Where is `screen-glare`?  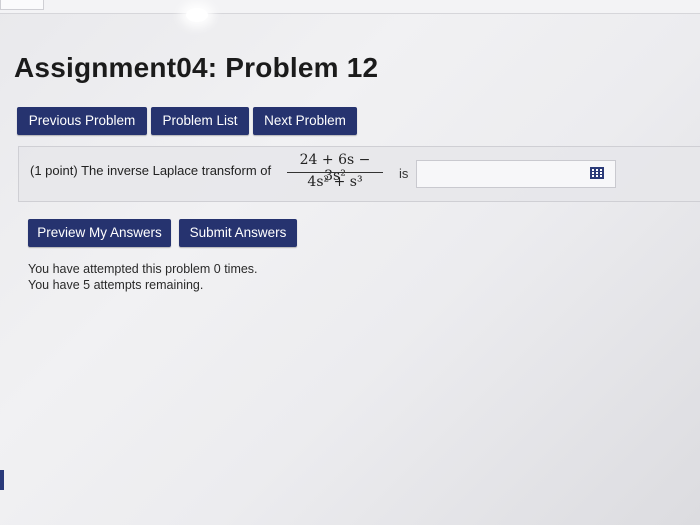 screen-glare is located at coordinates (197, 15).